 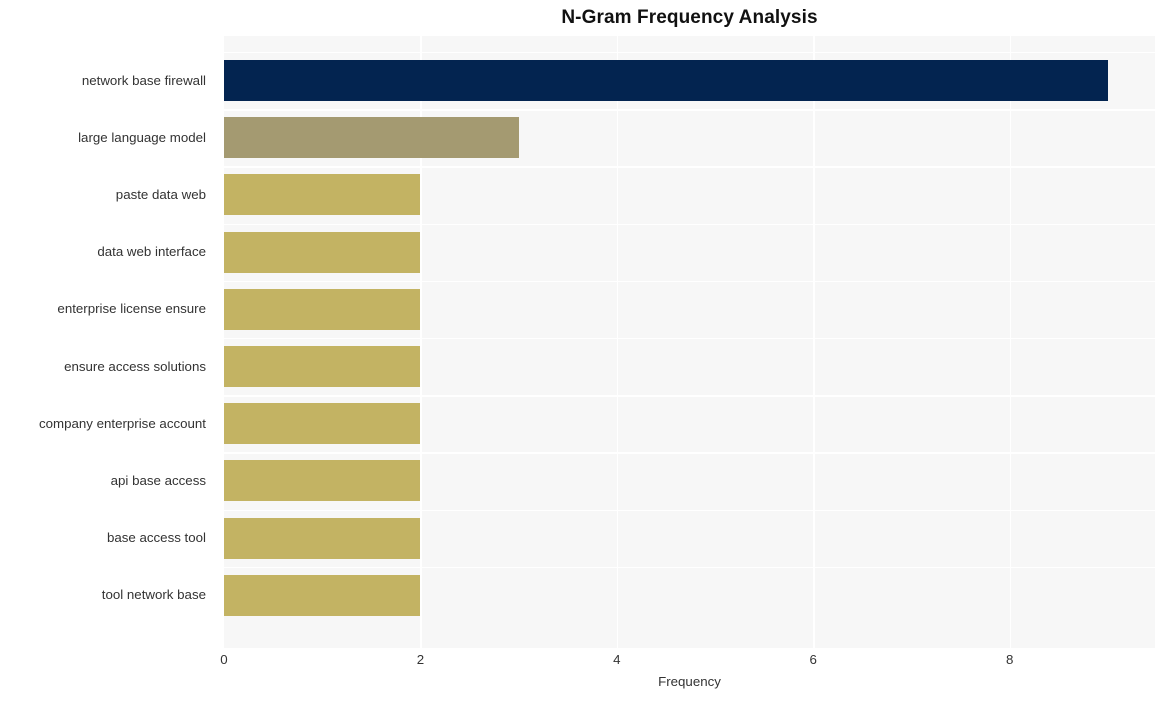 I want to click on x-axis-tick-label: 6, so click(x=813, y=659).